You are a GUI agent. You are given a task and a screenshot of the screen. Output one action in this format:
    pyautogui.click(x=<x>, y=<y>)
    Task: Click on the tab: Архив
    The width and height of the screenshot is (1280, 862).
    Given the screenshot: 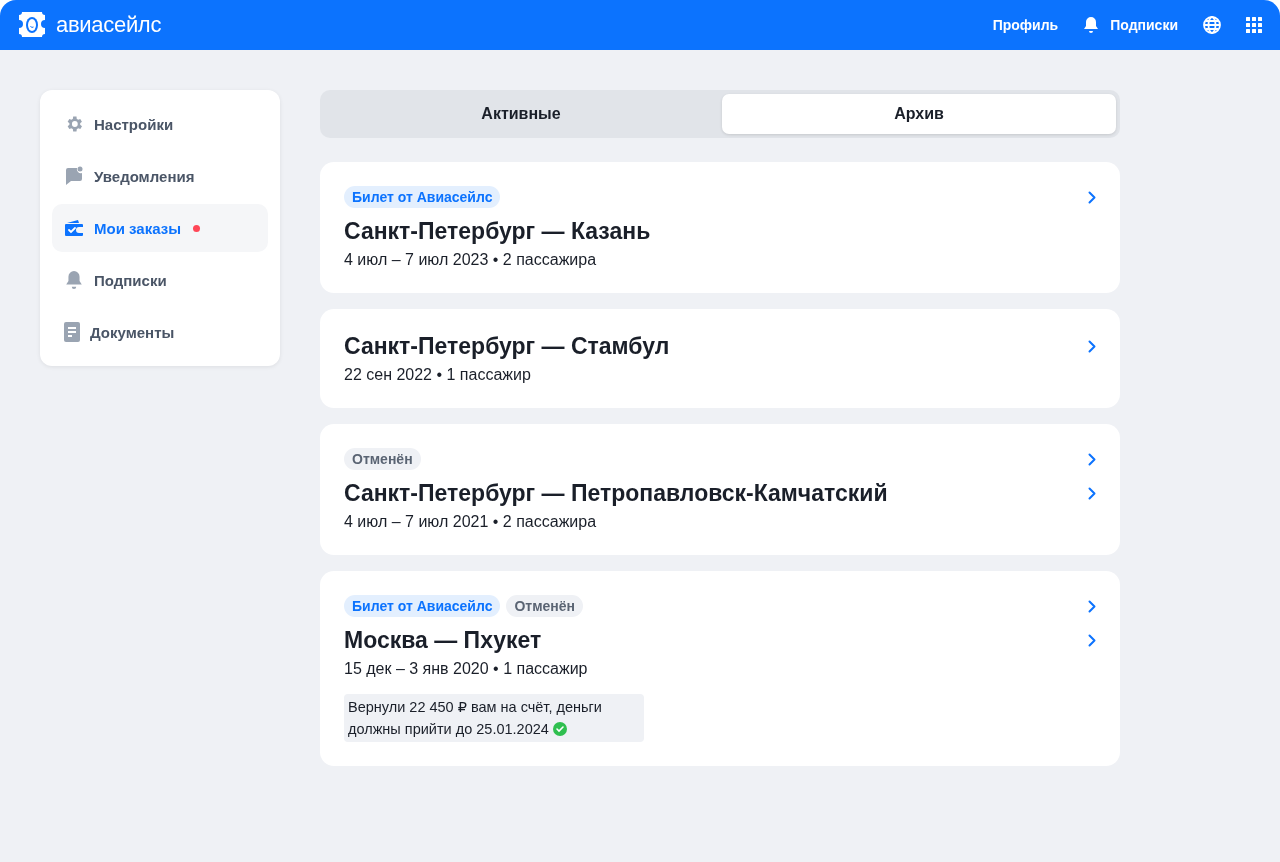 What is the action you would take?
    pyautogui.click(x=919, y=114)
    